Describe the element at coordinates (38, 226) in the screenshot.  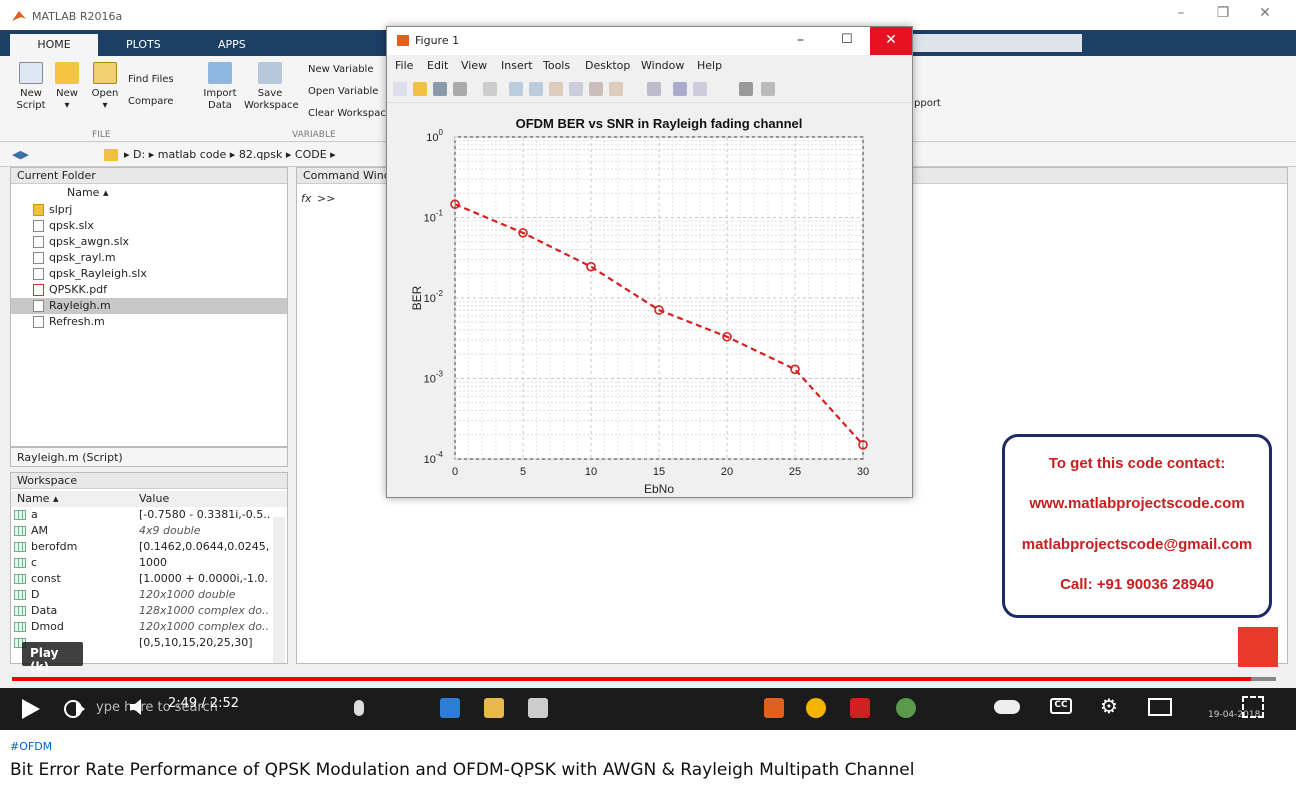
I see `simulink-file-icon` at that location.